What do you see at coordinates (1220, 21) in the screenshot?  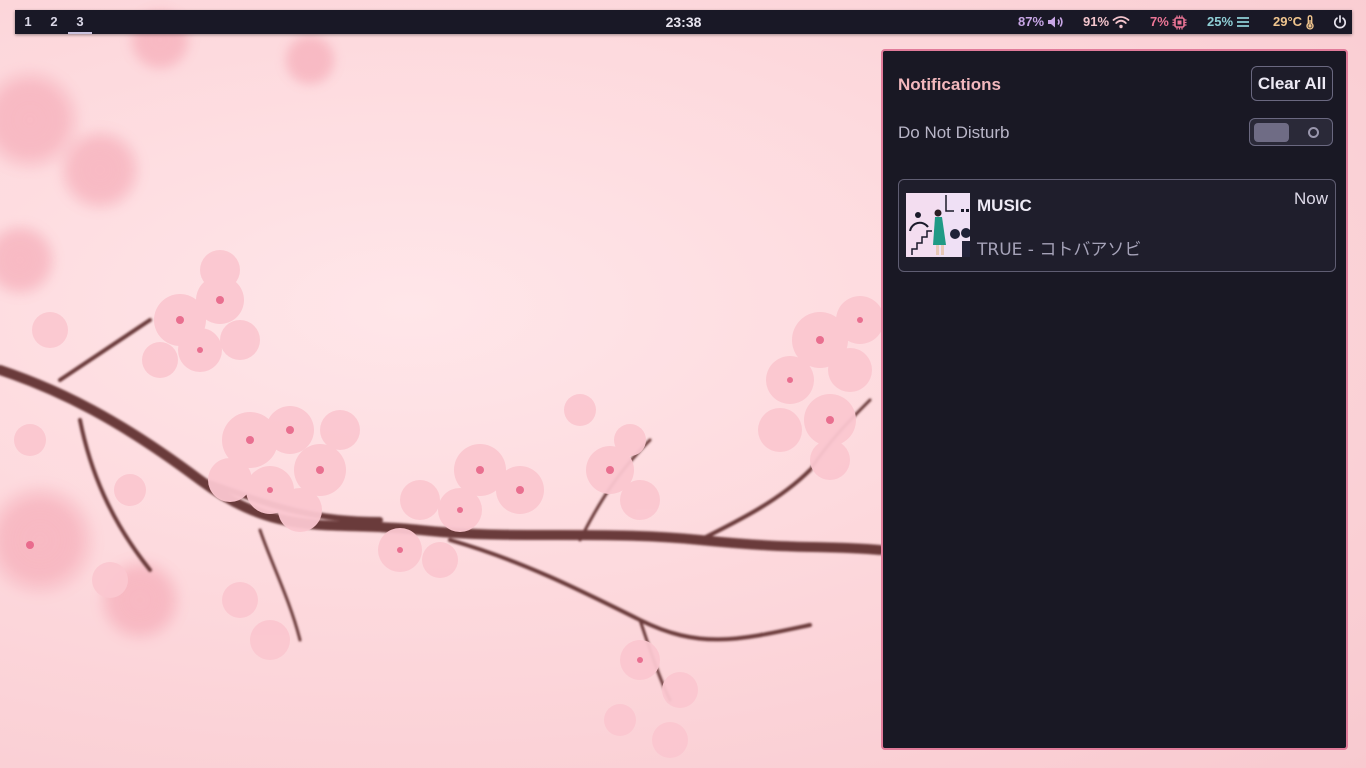 I see `memory-value: 25%` at bounding box center [1220, 21].